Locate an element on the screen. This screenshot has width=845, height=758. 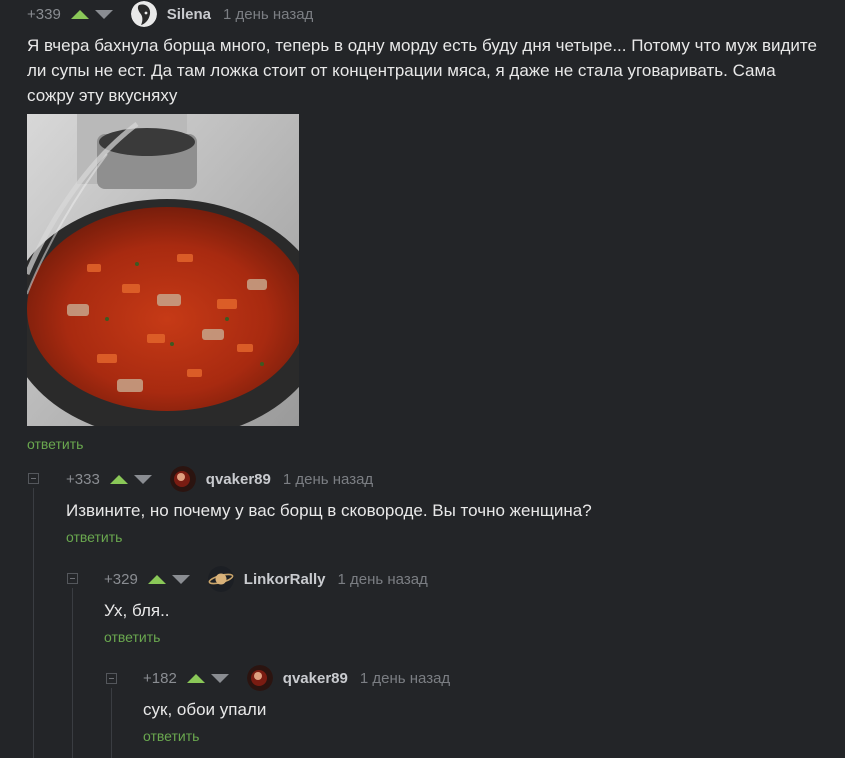
reply-link-wrapper: ответить is located at coordinates (55, 442).